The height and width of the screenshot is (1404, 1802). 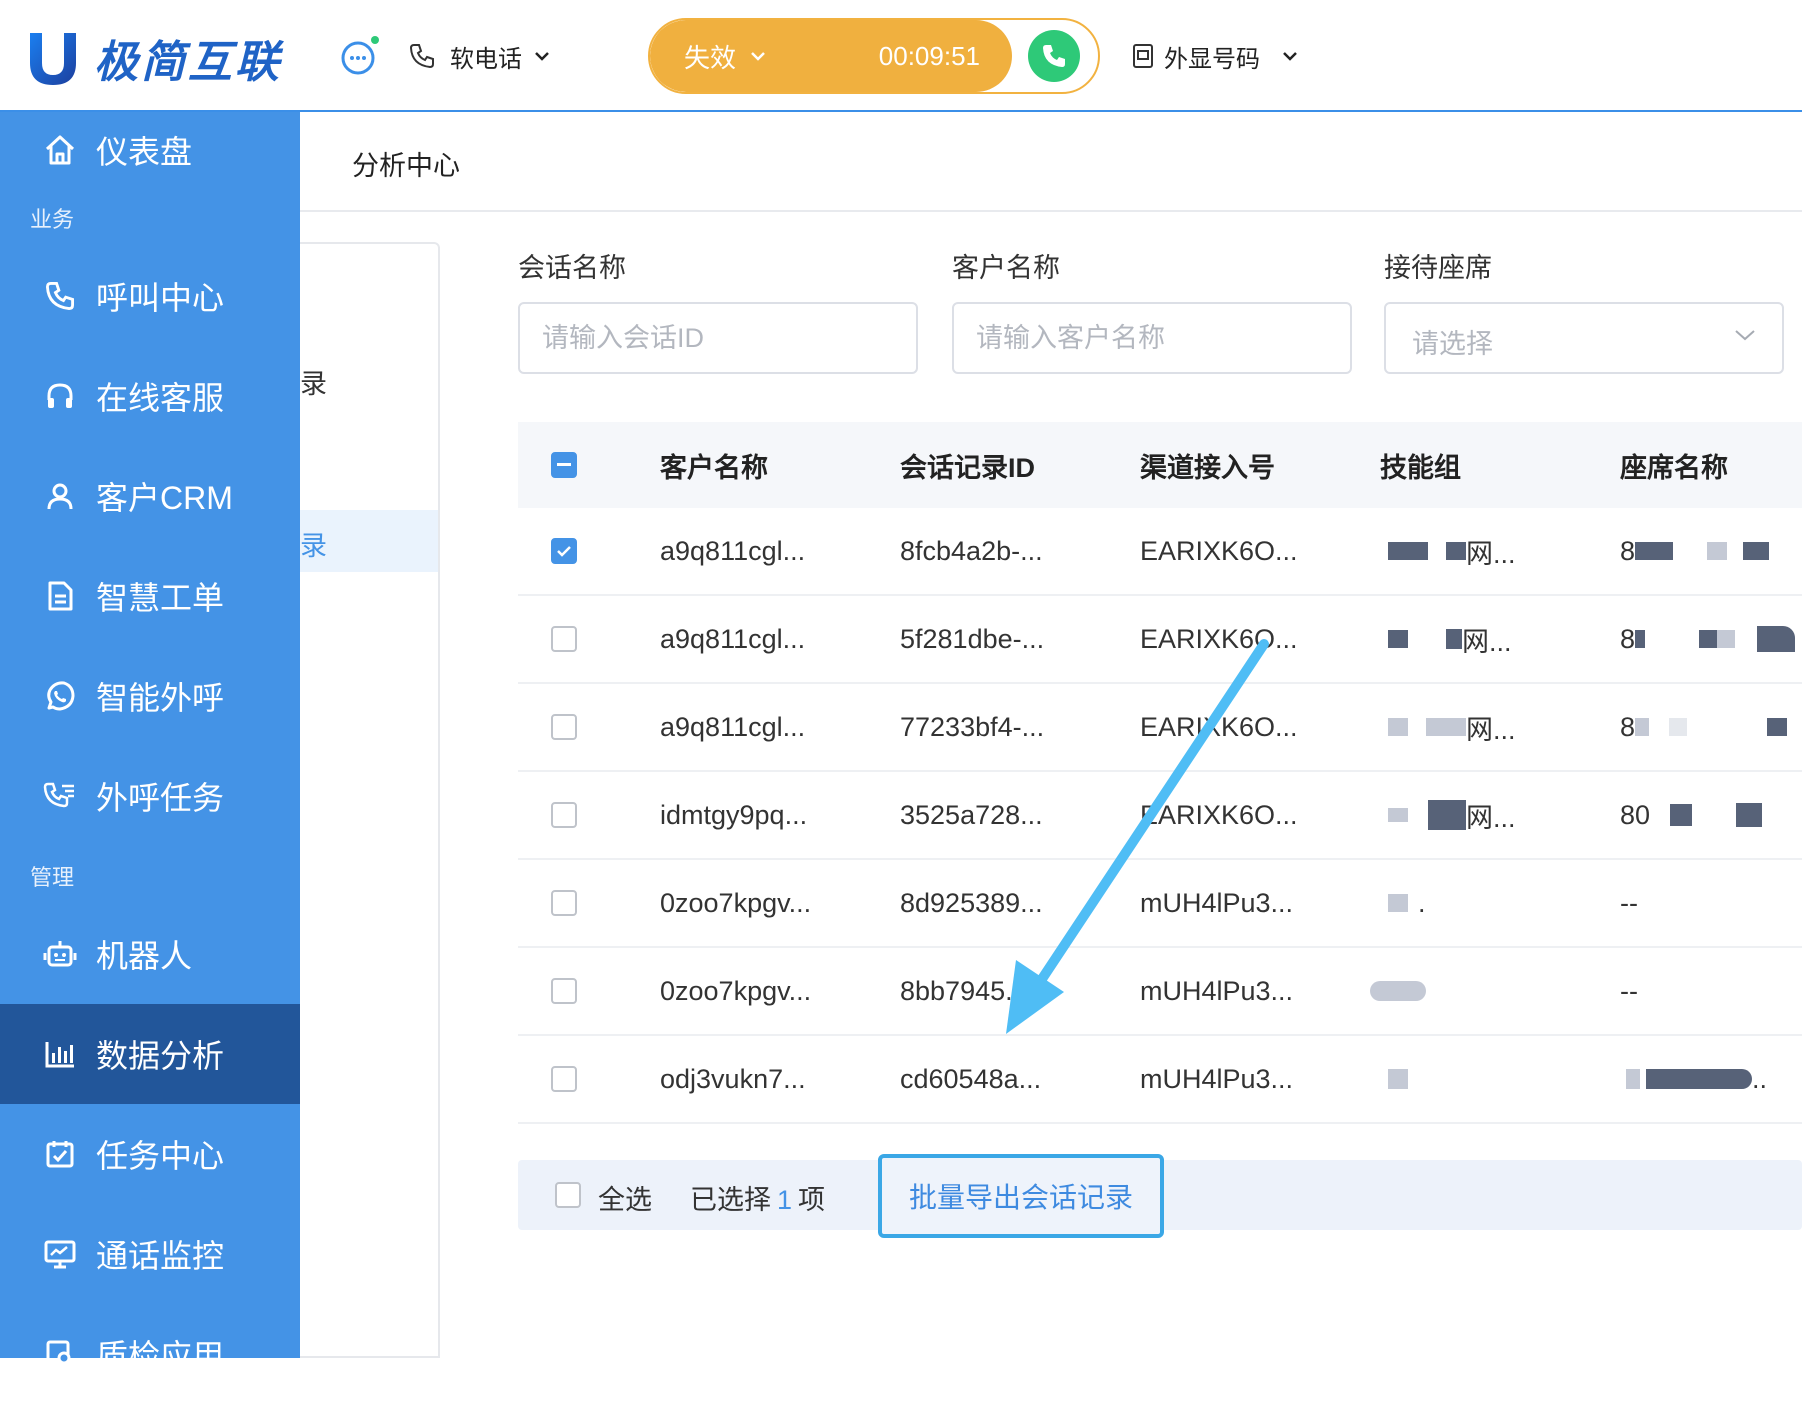 I want to click on phone-icon, so click(x=421, y=56).